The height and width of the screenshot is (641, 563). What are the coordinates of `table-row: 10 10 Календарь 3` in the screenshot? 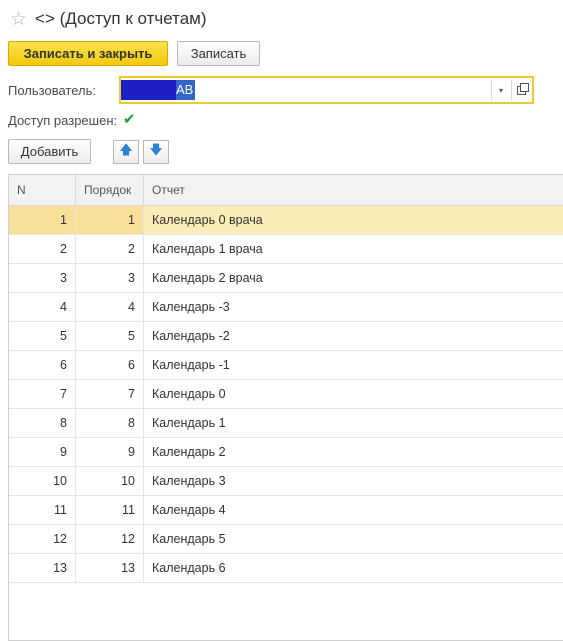 It's located at (286, 481).